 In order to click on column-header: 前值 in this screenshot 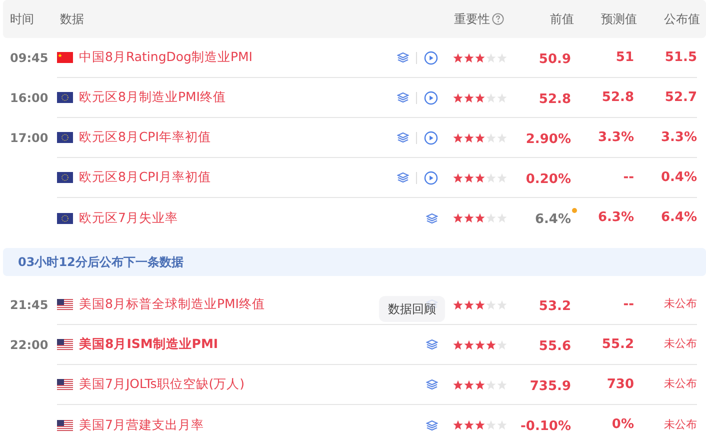, I will do `click(561, 19)`.